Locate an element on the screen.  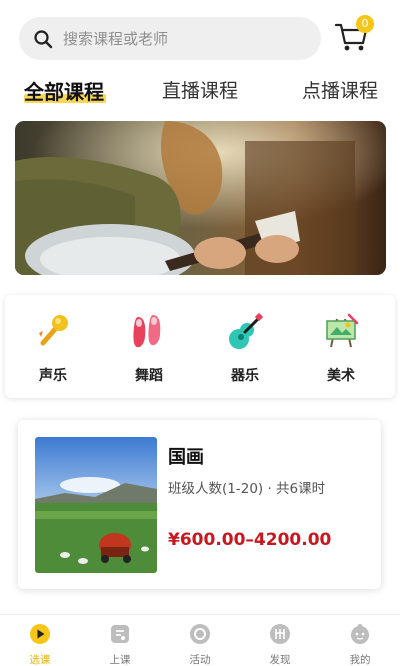
easel-icon is located at coordinates (342, 330).